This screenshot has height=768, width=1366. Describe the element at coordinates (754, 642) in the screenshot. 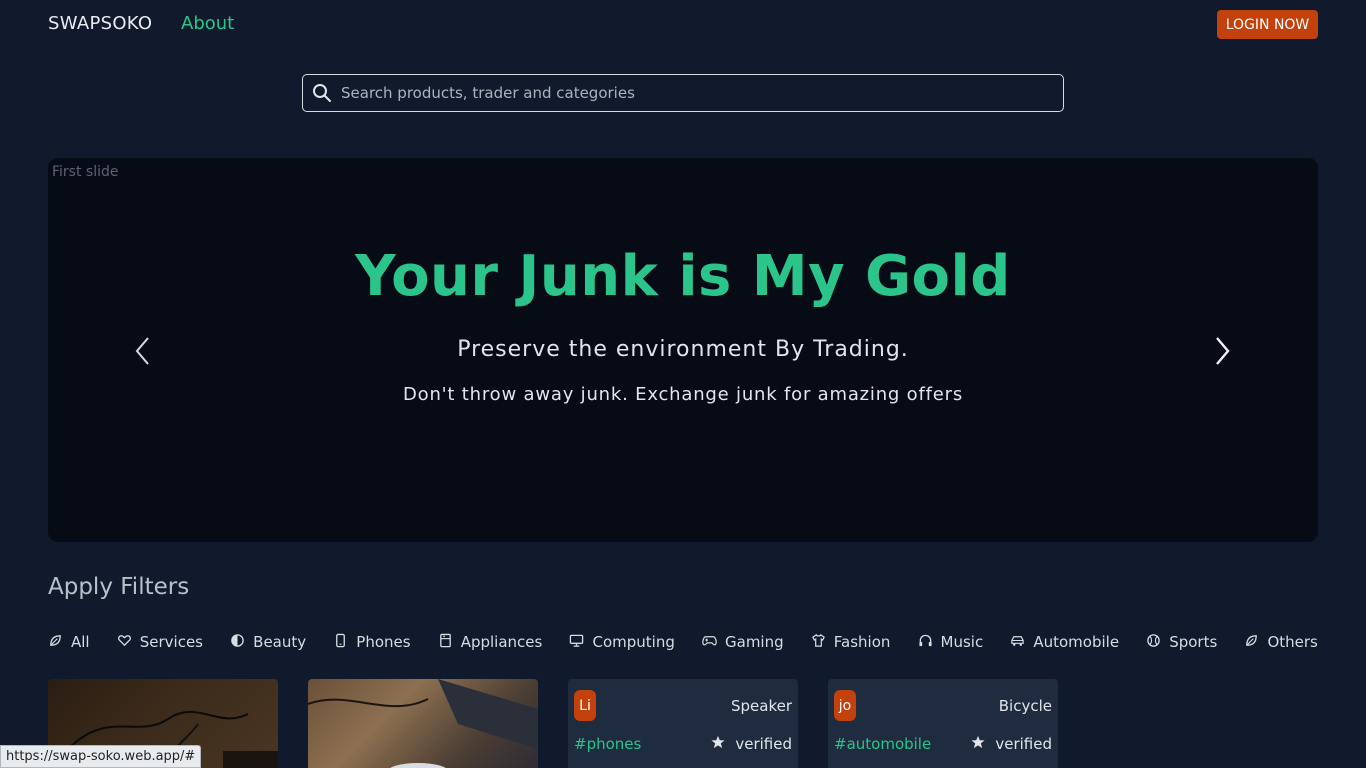

I see `filter-label: Gaming` at that location.